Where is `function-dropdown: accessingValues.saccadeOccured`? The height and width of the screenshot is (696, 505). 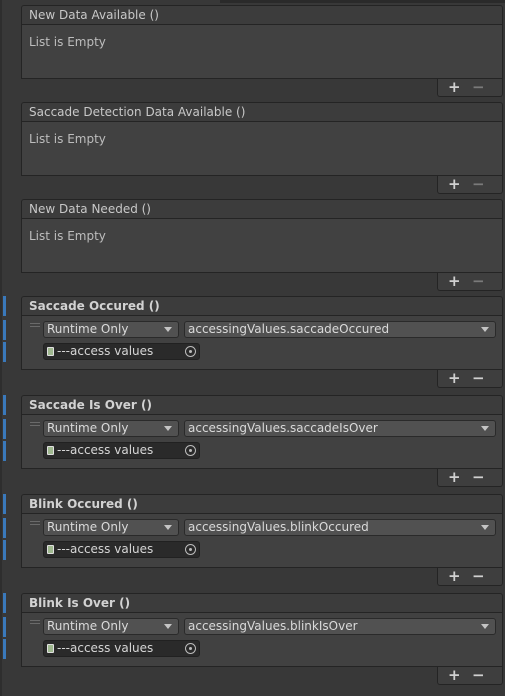
function-dropdown: accessingValues.saccadeOccured is located at coordinates (340, 329).